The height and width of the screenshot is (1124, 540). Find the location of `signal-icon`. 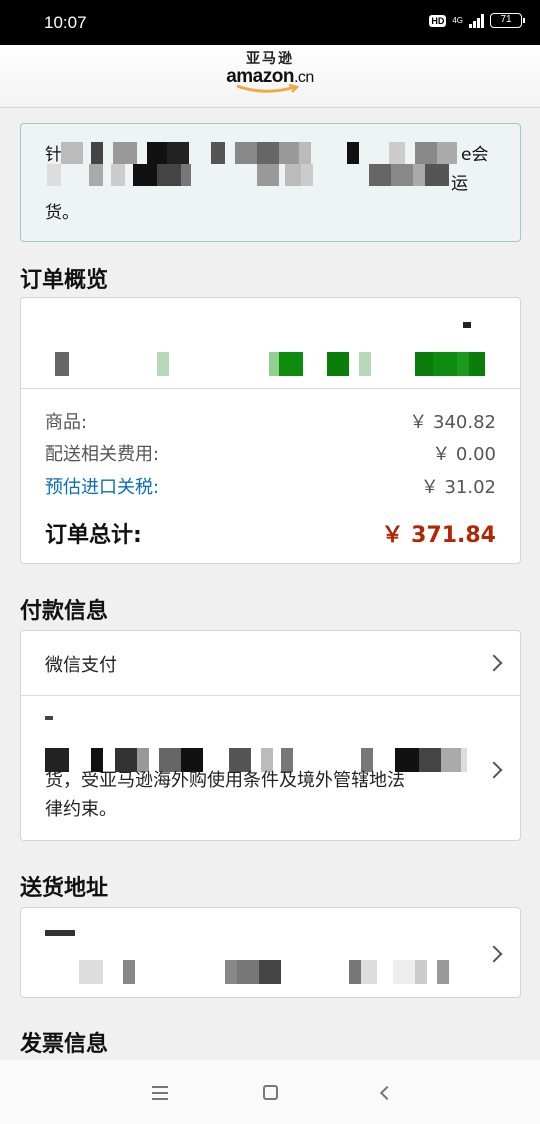

signal-icon is located at coordinates (476, 20).